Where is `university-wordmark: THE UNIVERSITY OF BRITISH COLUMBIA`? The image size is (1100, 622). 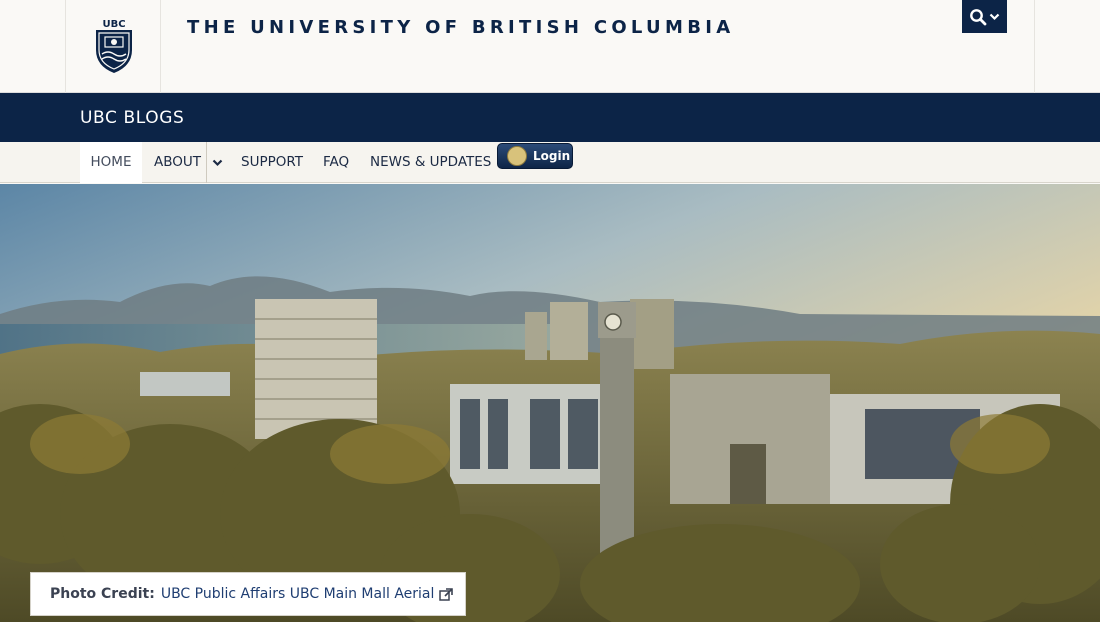 university-wordmark: THE UNIVERSITY OF BRITISH COLUMBIA is located at coordinates (460, 27).